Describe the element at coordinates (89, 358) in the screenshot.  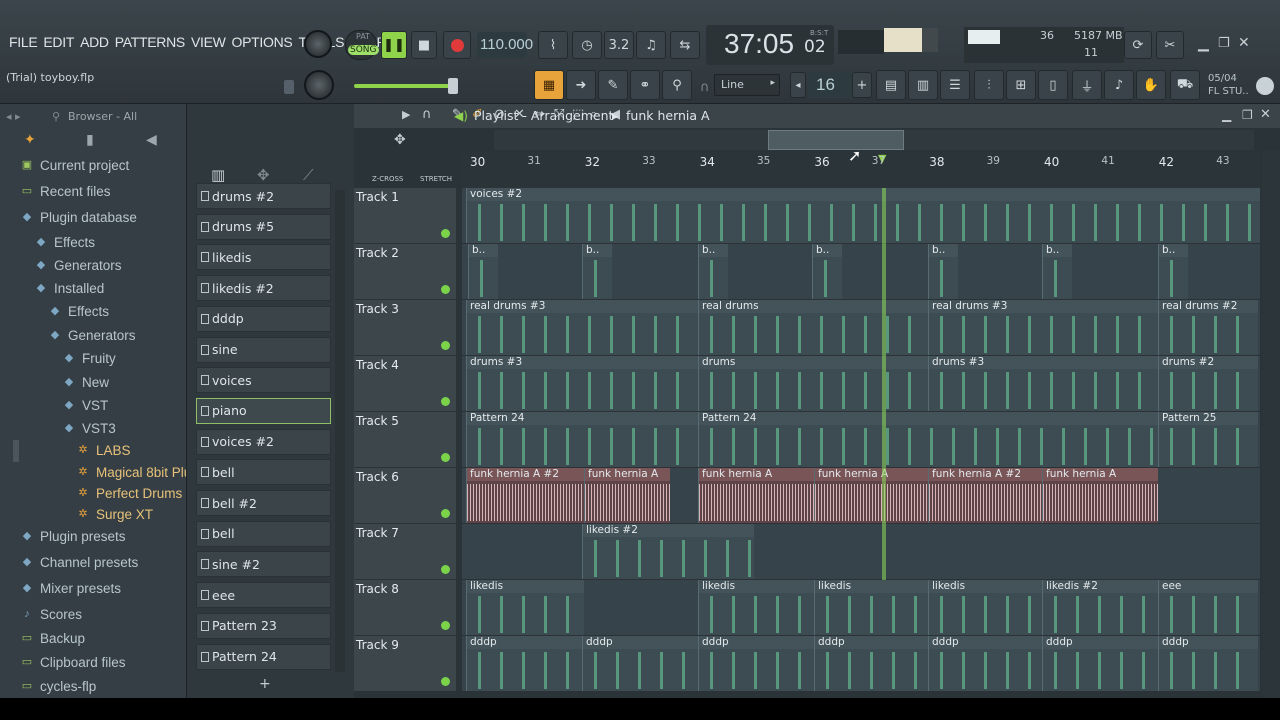
I see `browser-item-fruity: ◆ Fruity` at that location.